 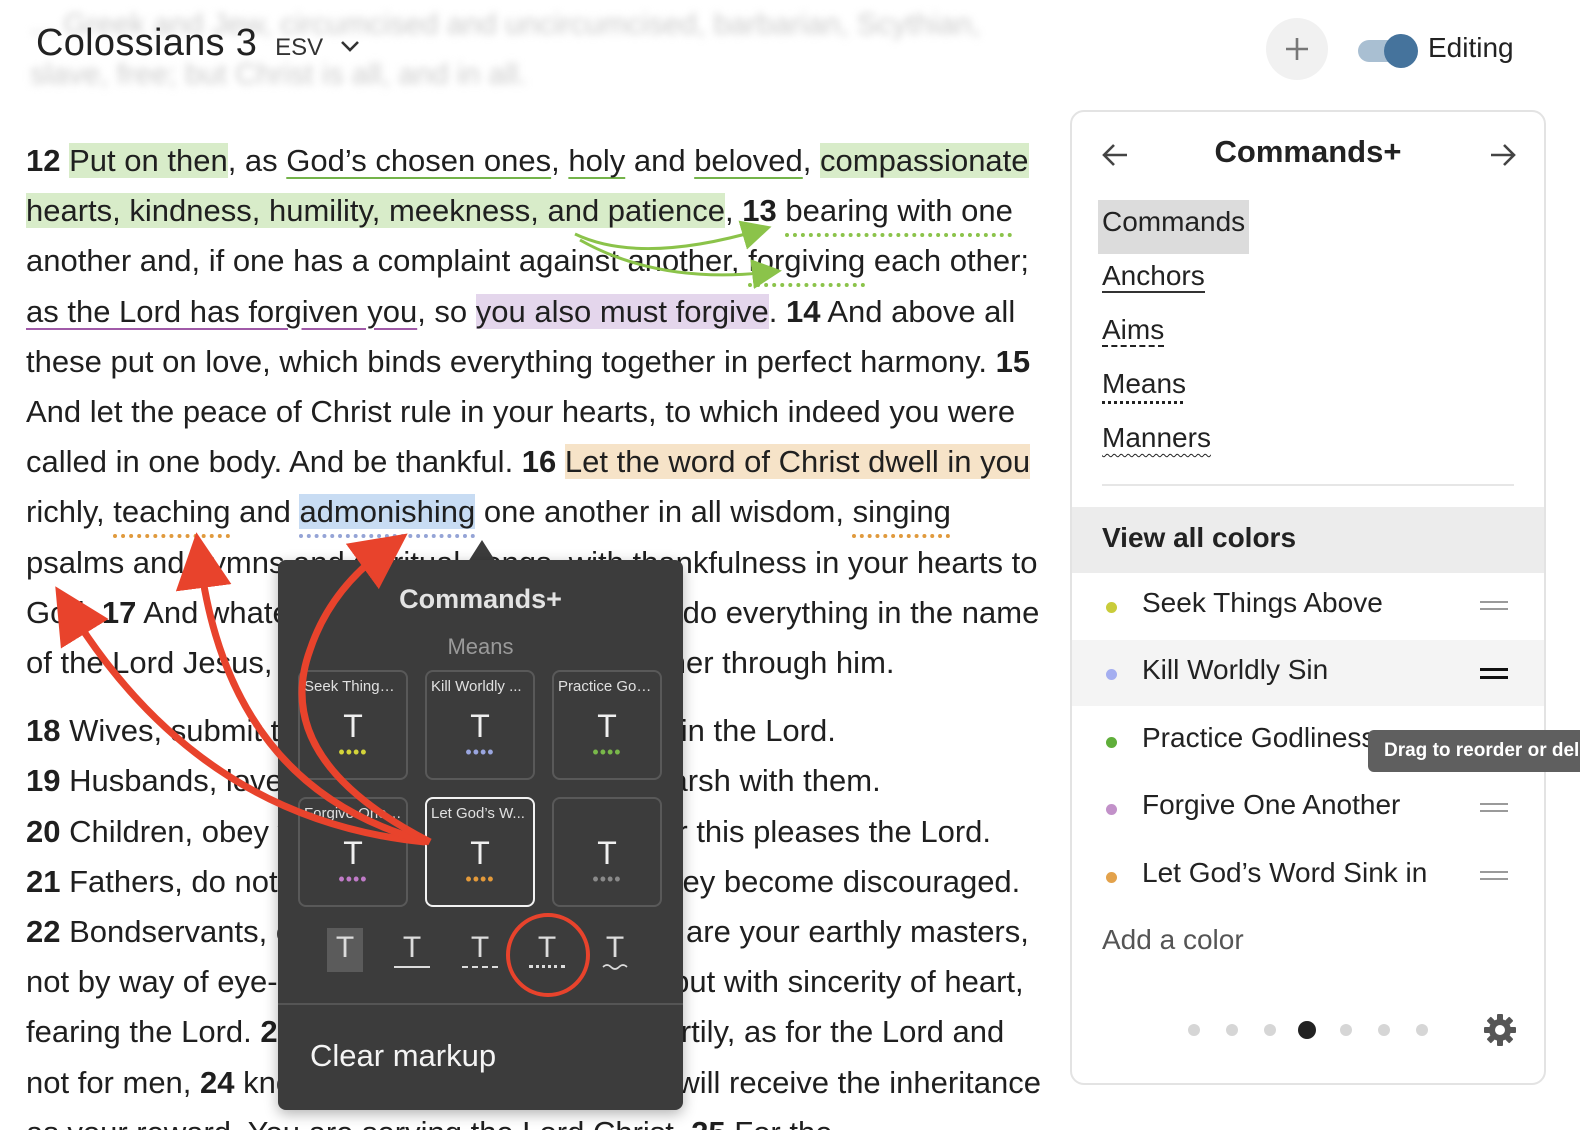 I want to click on verse-number: 18, so click(x=43, y=731).